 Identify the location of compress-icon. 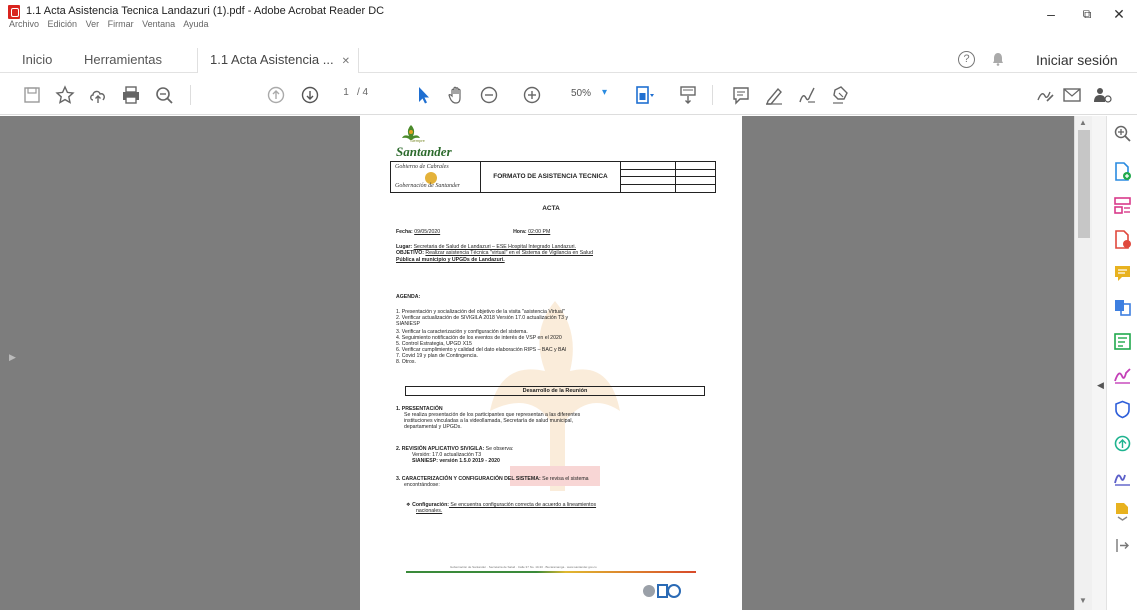
(1122, 443).